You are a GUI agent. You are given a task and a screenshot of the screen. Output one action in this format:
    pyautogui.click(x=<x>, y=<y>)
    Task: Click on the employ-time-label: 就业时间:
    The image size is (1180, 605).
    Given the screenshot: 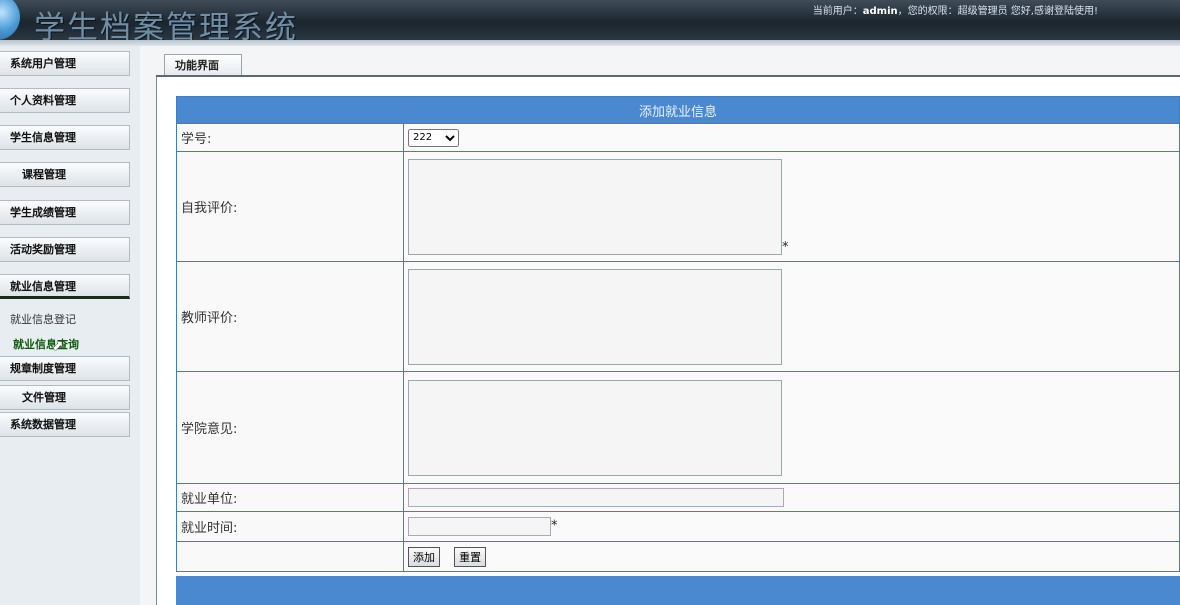 What is the action you would take?
    pyautogui.click(x=290, y=526)
    